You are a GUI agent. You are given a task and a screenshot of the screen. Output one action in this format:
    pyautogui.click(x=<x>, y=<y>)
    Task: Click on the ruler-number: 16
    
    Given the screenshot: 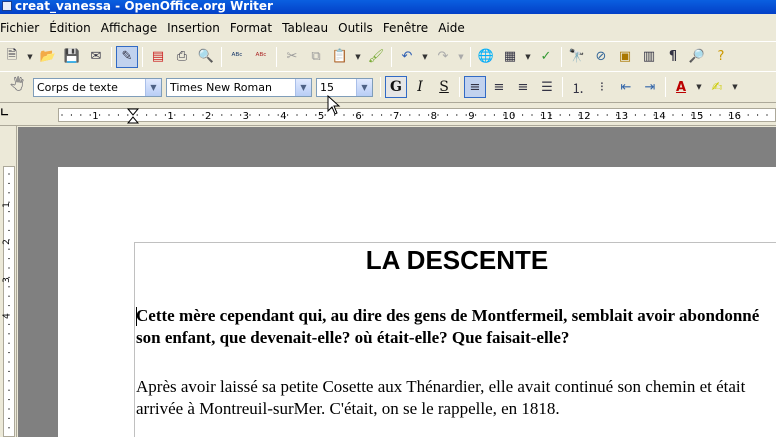 What is the action you would take?
    pyautogui.click(x=734, y=116)
    